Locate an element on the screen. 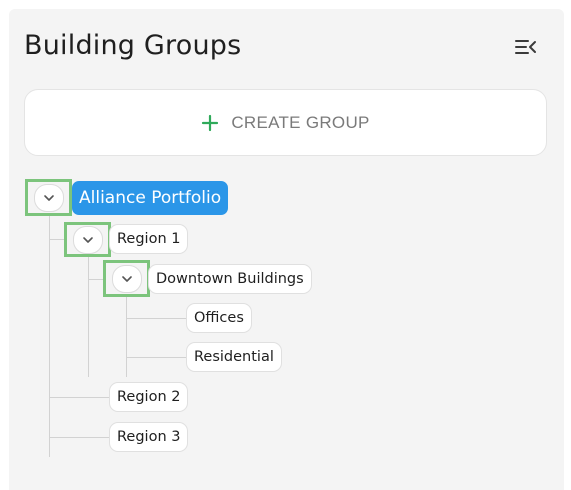  tree-node-region-1: Region 1 is located at coordinates (149, 239).